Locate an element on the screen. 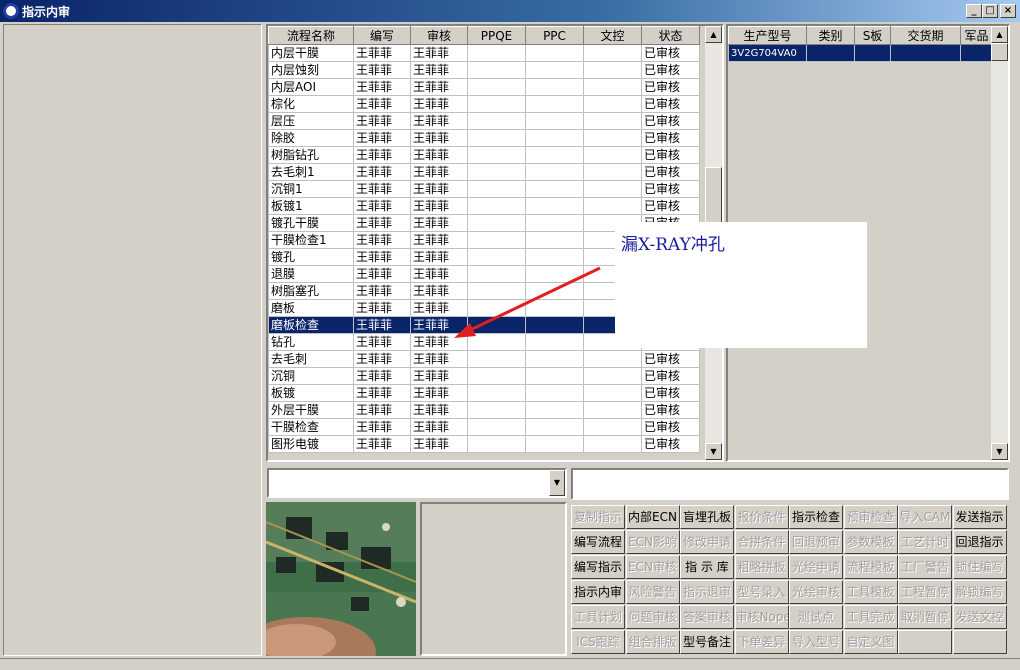  chevron-down-icon: ▼ is located at coordinates (557, 483).